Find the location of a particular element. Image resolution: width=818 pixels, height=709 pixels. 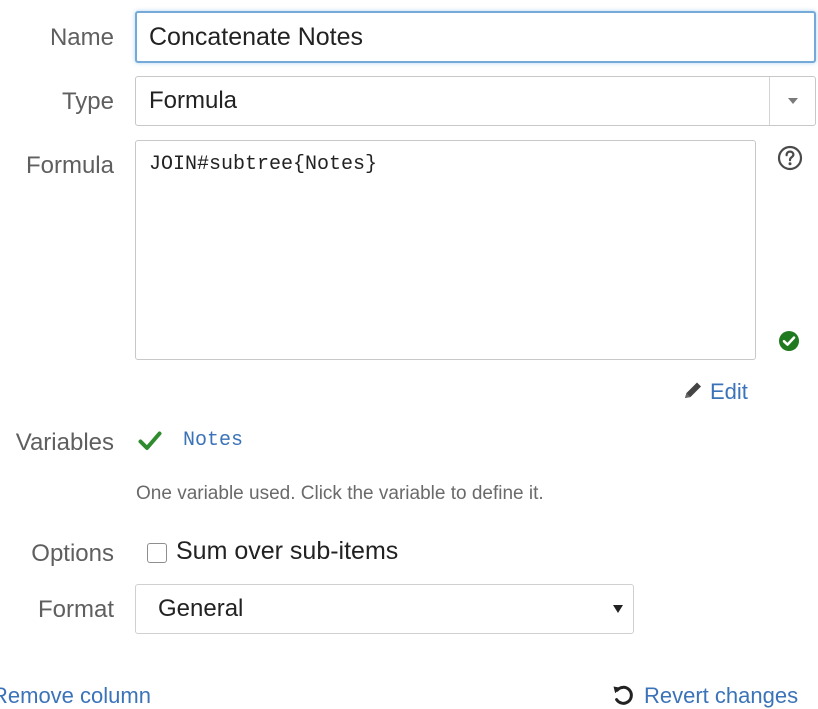

variables-label: Variables is located at coordinates (64, 442).